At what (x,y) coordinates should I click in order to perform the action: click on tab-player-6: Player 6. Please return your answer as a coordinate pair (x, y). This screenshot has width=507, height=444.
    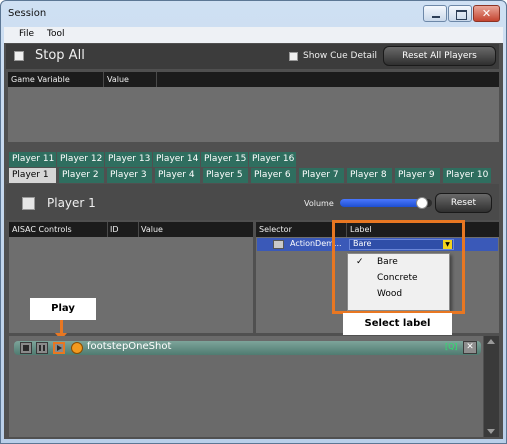
    Looking at the image, I should click on (273, 175).